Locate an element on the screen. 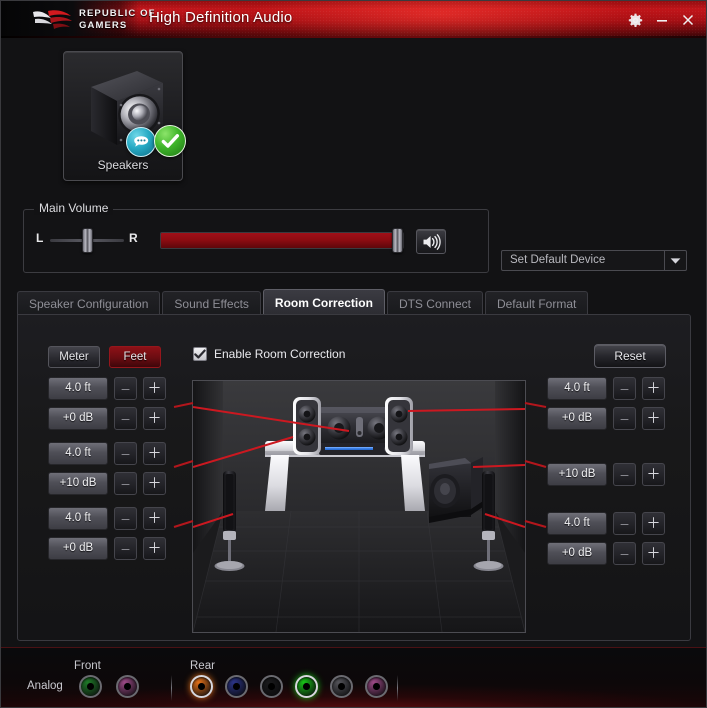 This screenshot has width=707, height=708. minimize-button is located at coordinates (662, 20).